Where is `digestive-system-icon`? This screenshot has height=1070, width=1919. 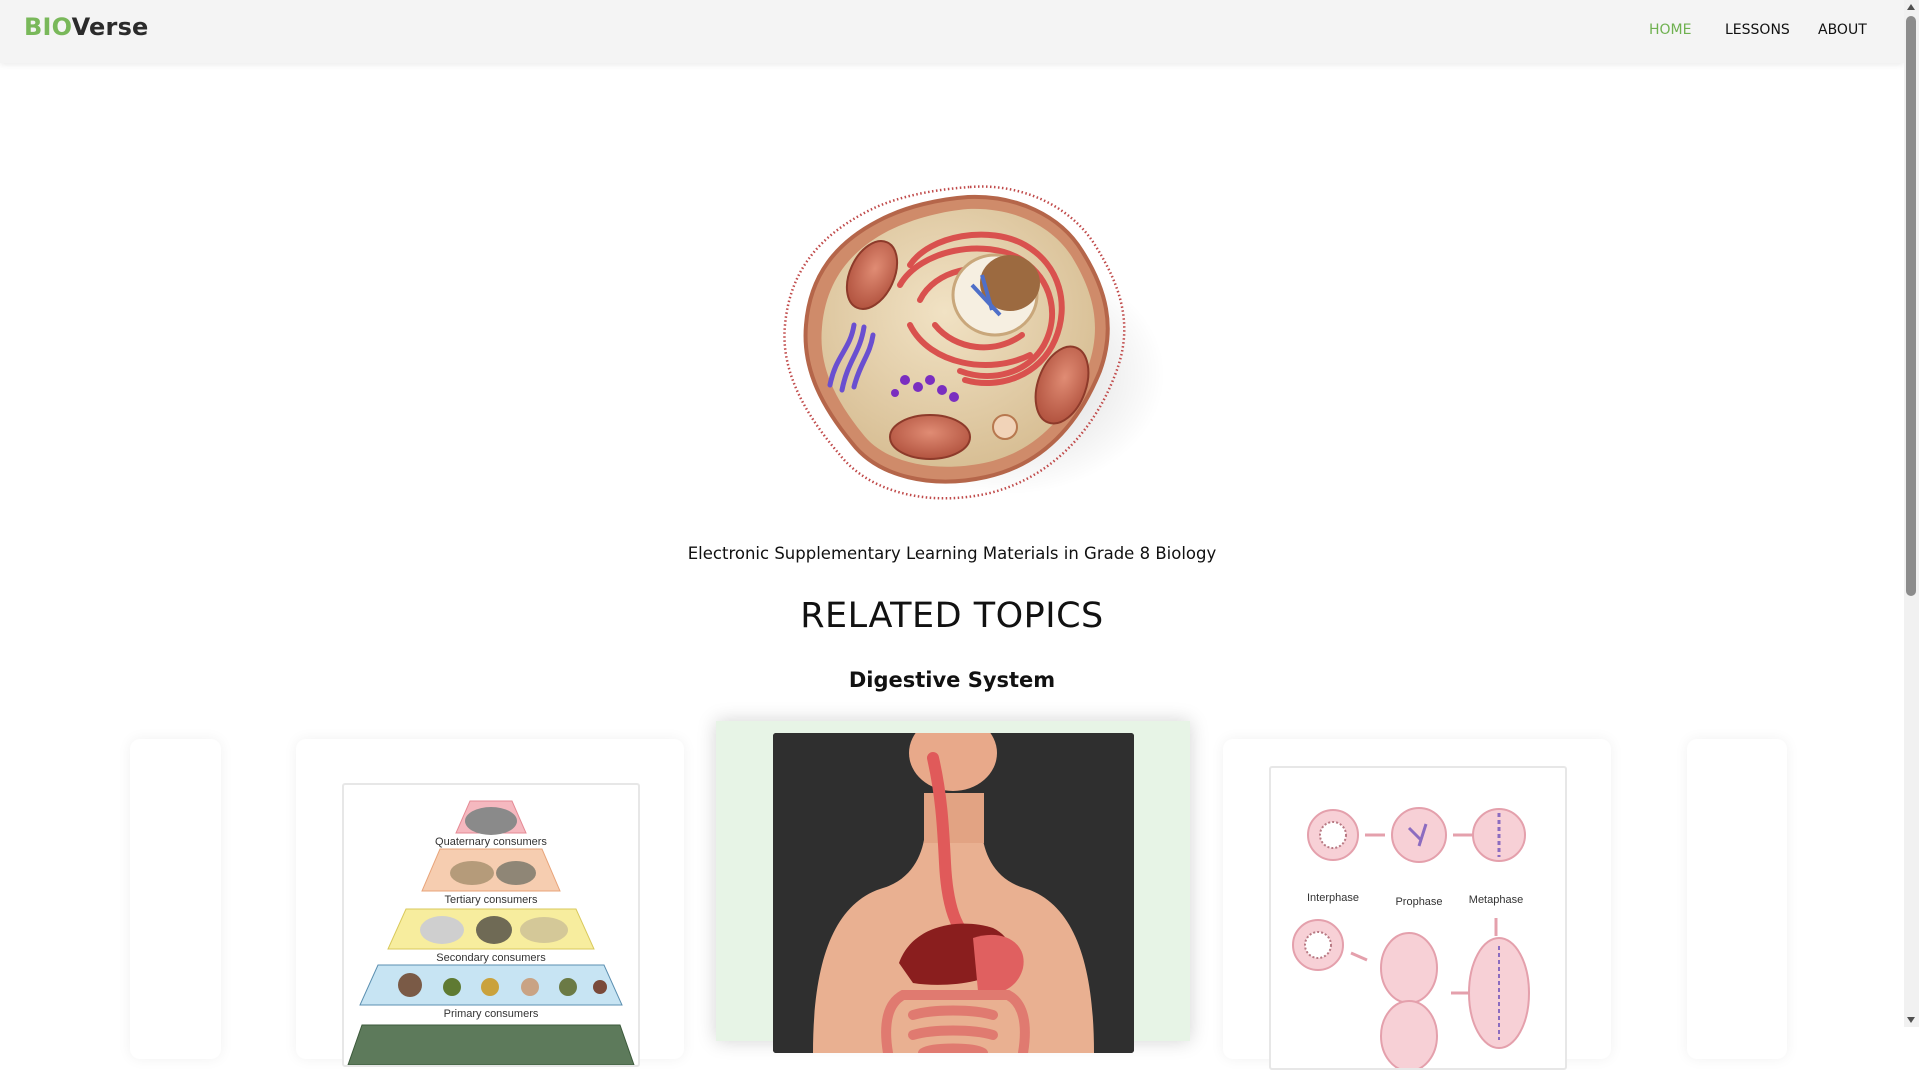
digestive-system-icon is located at coordinates (953, 893).